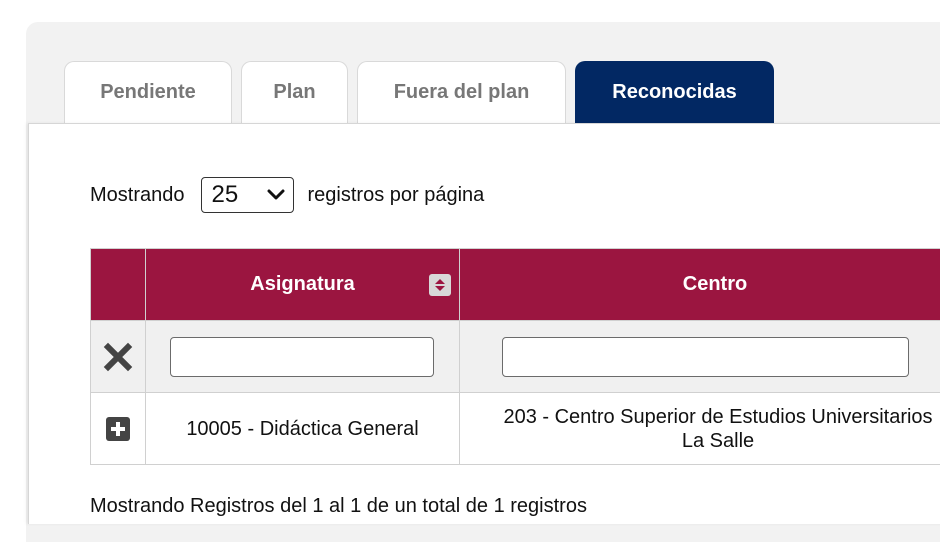  I want to click on tab-fuera-del-plan: Fuera del plan, so click(461, 92).